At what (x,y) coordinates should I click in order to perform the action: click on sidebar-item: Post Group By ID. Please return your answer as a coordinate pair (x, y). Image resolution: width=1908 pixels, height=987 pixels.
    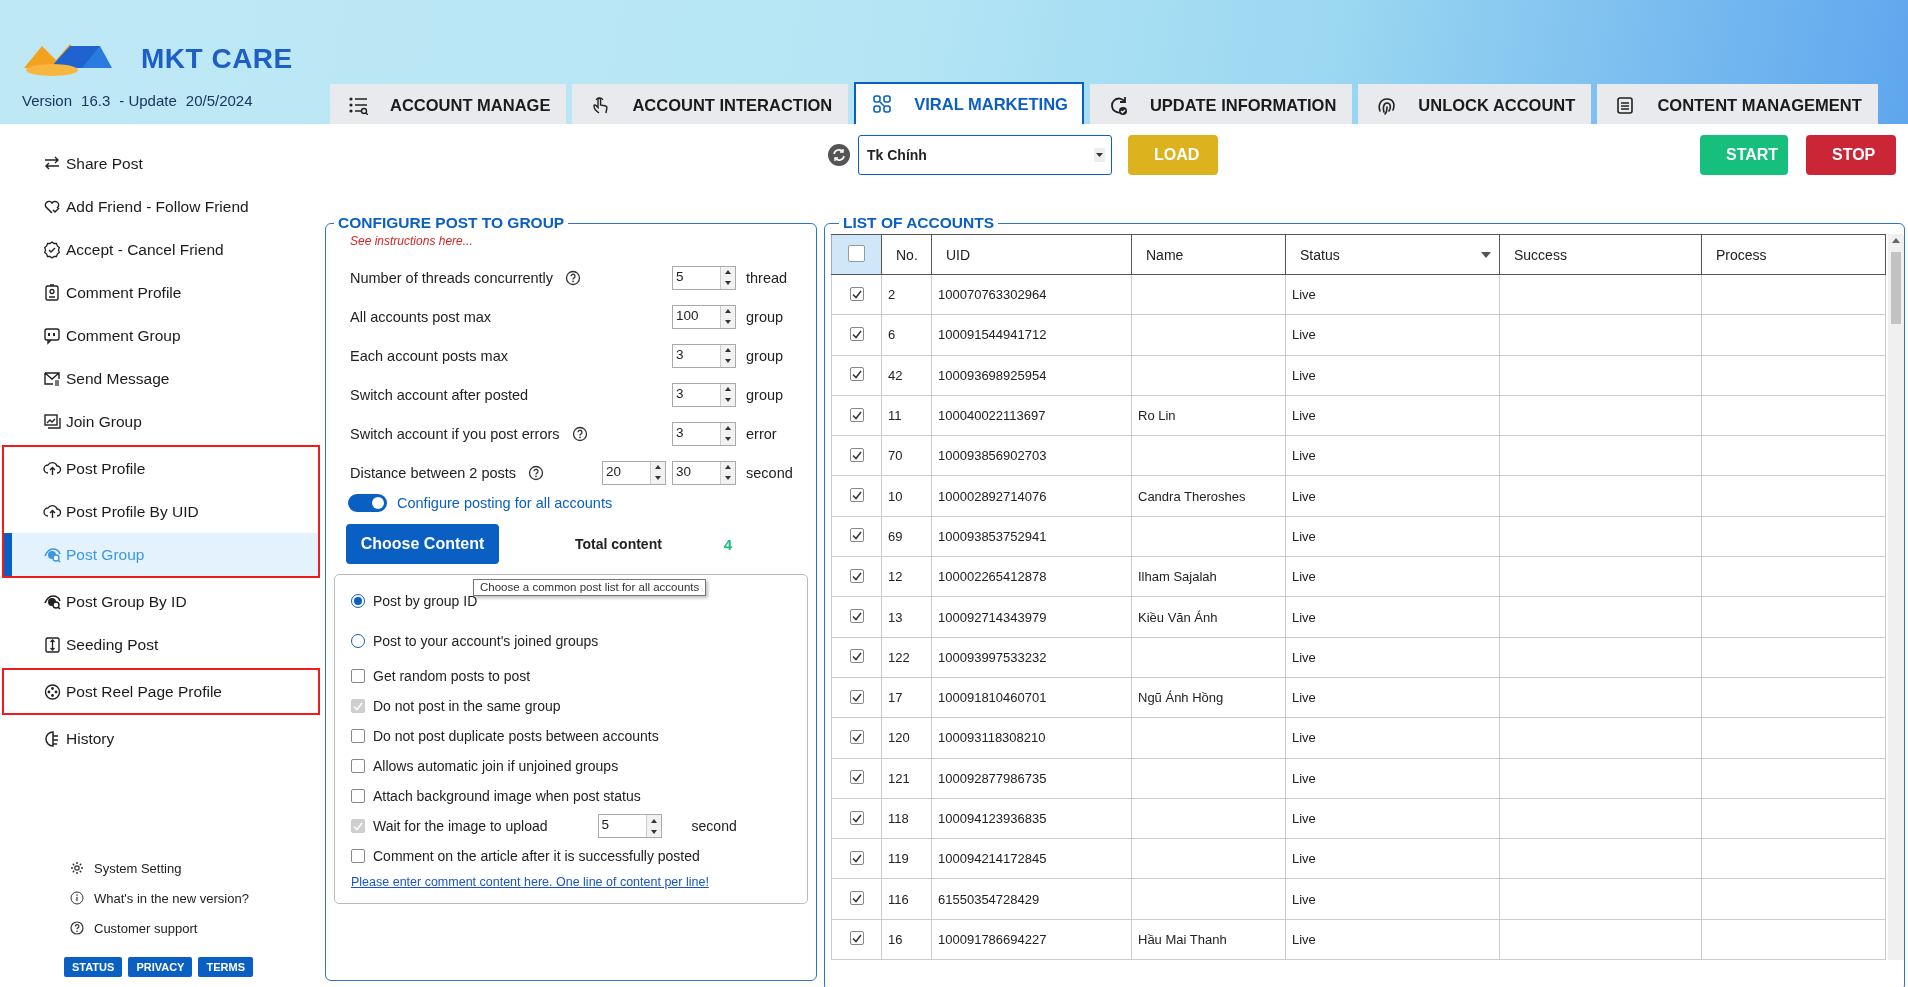
    Looking at the image, I should click on (161, 601).